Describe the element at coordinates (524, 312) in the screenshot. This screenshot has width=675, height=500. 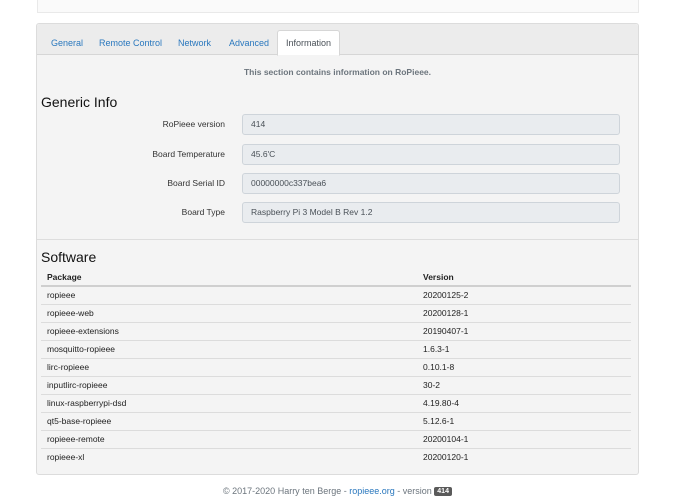
I see `version-cell: 20200128-1` at that location.